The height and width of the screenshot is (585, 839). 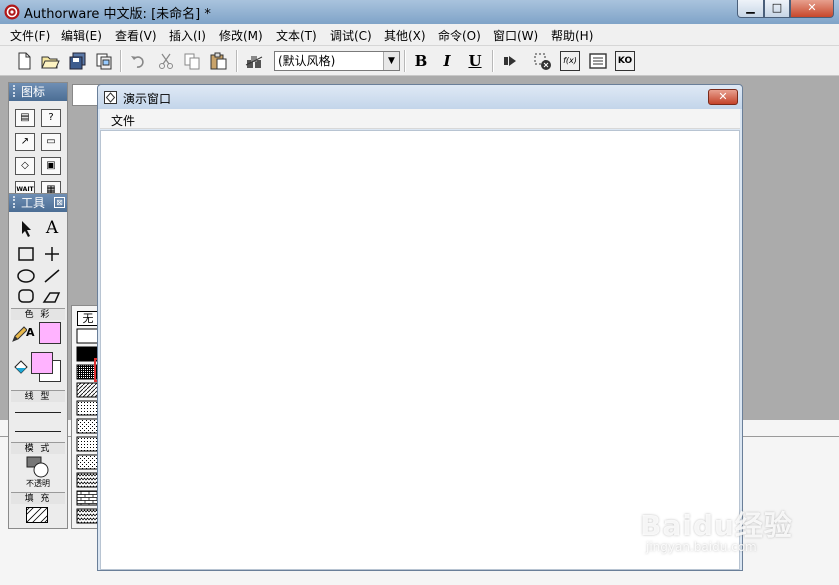 What do you see at coordinates (510, 61) in the screenshot?
I see `restart-icon` at bounding box center [510, 61].